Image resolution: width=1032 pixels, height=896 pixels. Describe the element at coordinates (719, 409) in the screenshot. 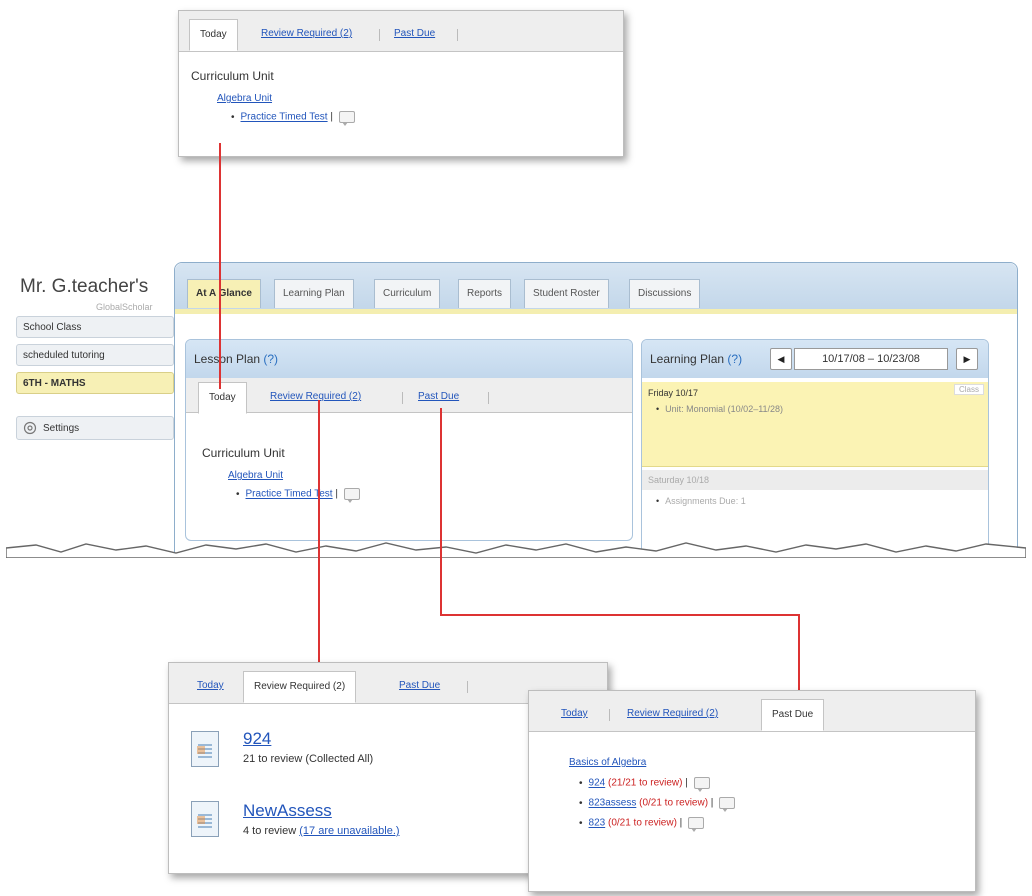

I see `day-item: Unit: Monomial (10/02–11/28)` at that location.